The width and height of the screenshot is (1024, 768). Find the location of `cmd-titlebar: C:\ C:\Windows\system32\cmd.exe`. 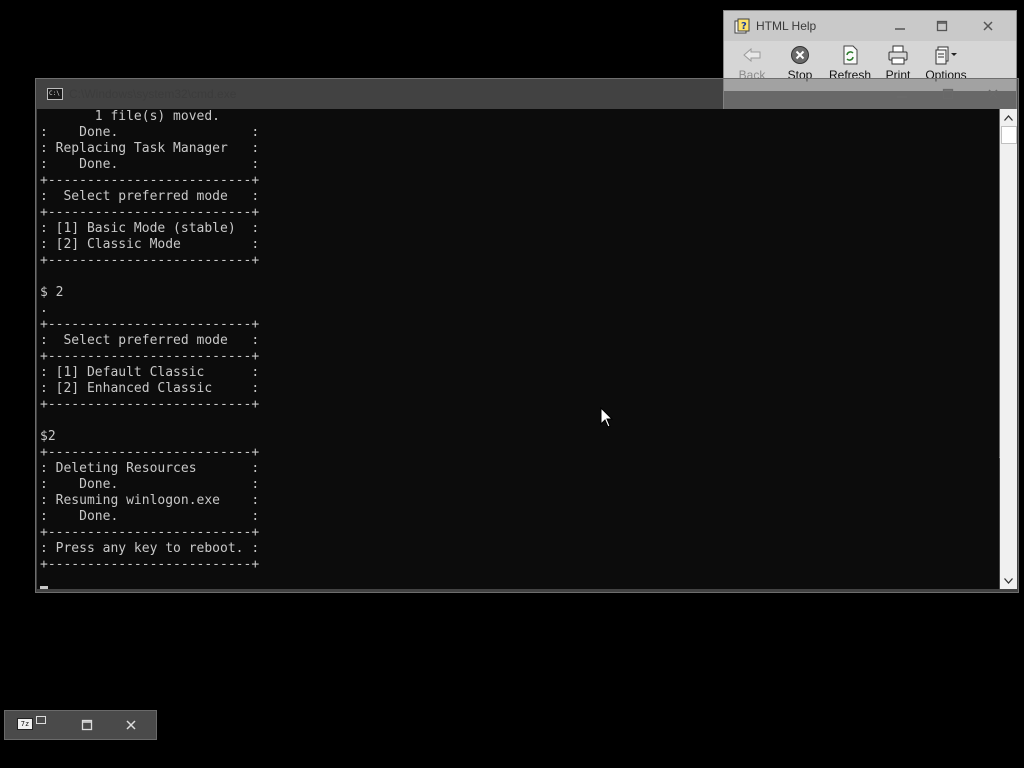

cmd-titlebar: C:\ C:\Windows\system32\cmd.exe is located at coordinates (527, 94).